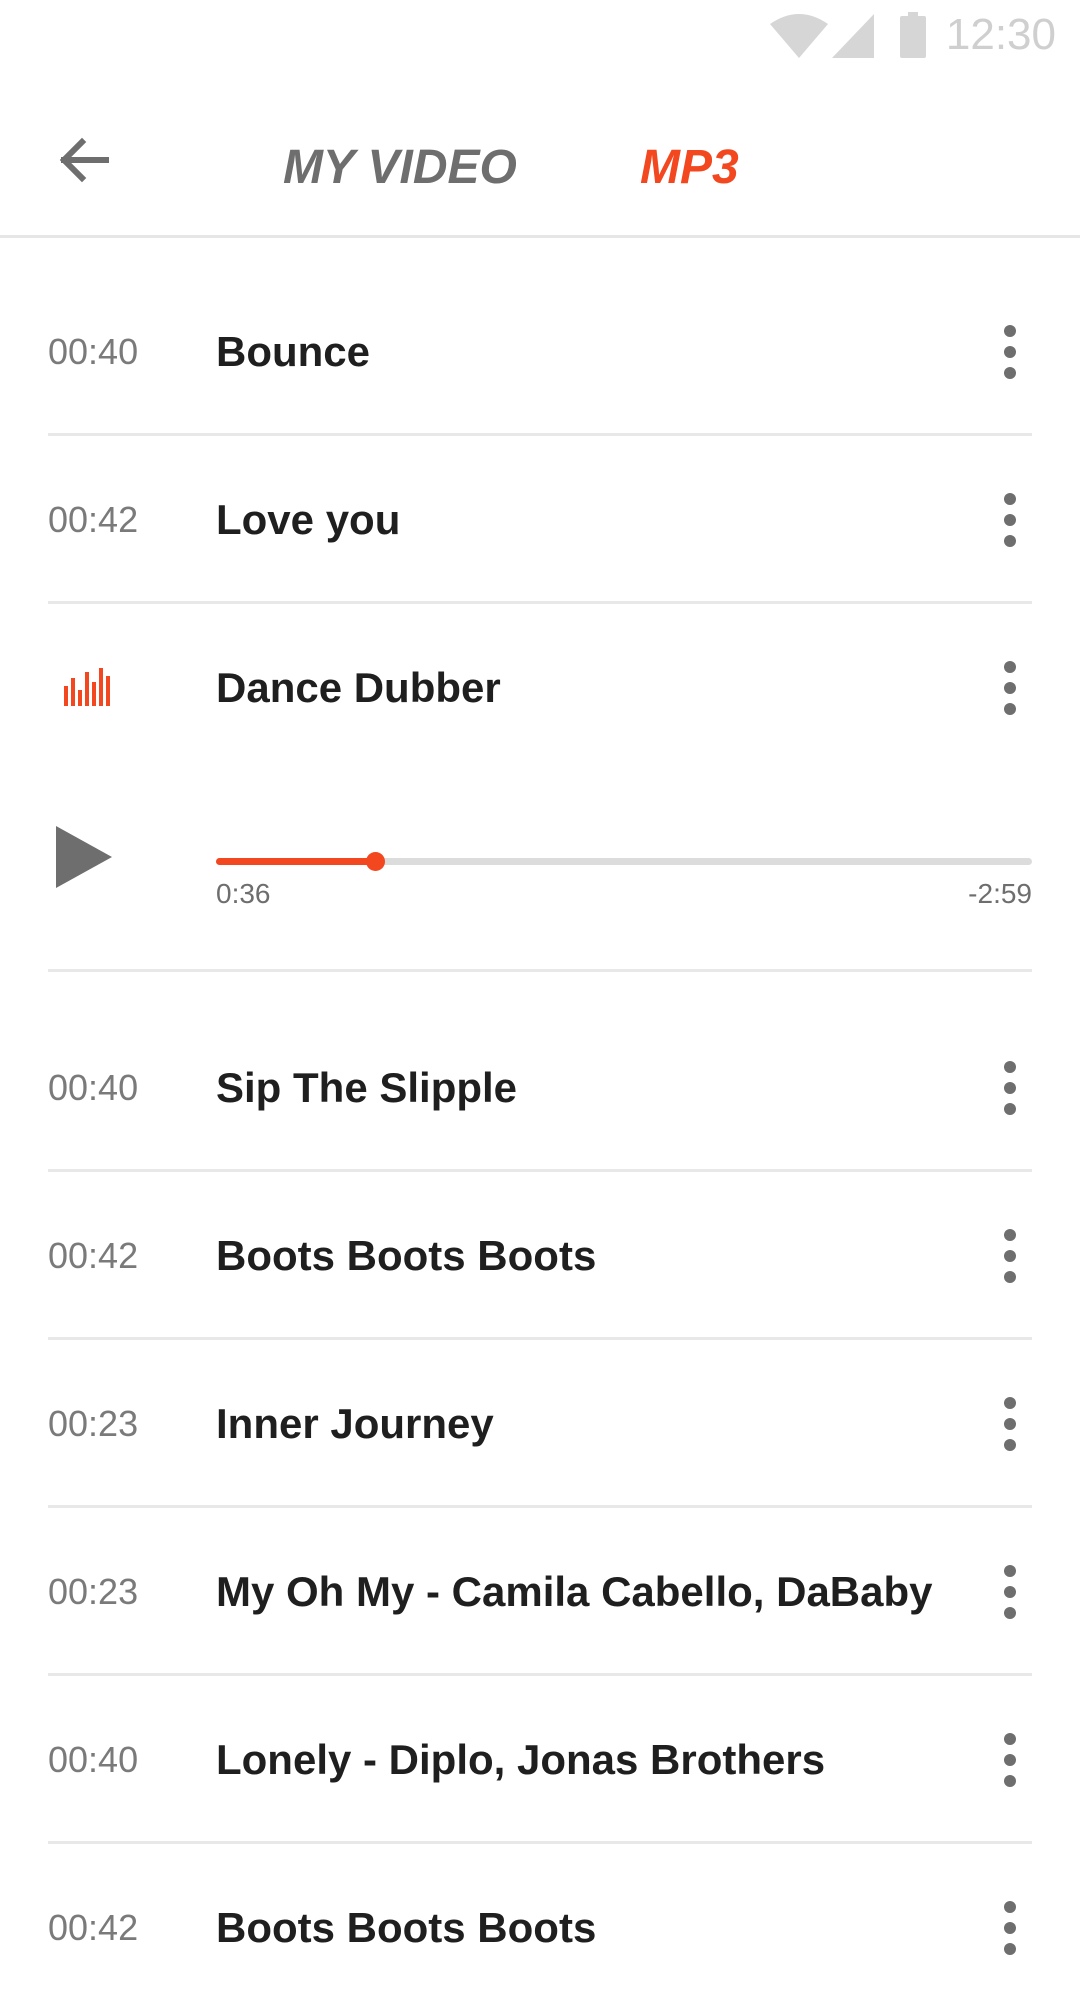 The height and width of the screenshot is (2012, 1080). Describe the element at coordinates (574, 1591) in the screenshot. I see `track-title: My Oh My - Camila Cabello, DaBaby` at that location.